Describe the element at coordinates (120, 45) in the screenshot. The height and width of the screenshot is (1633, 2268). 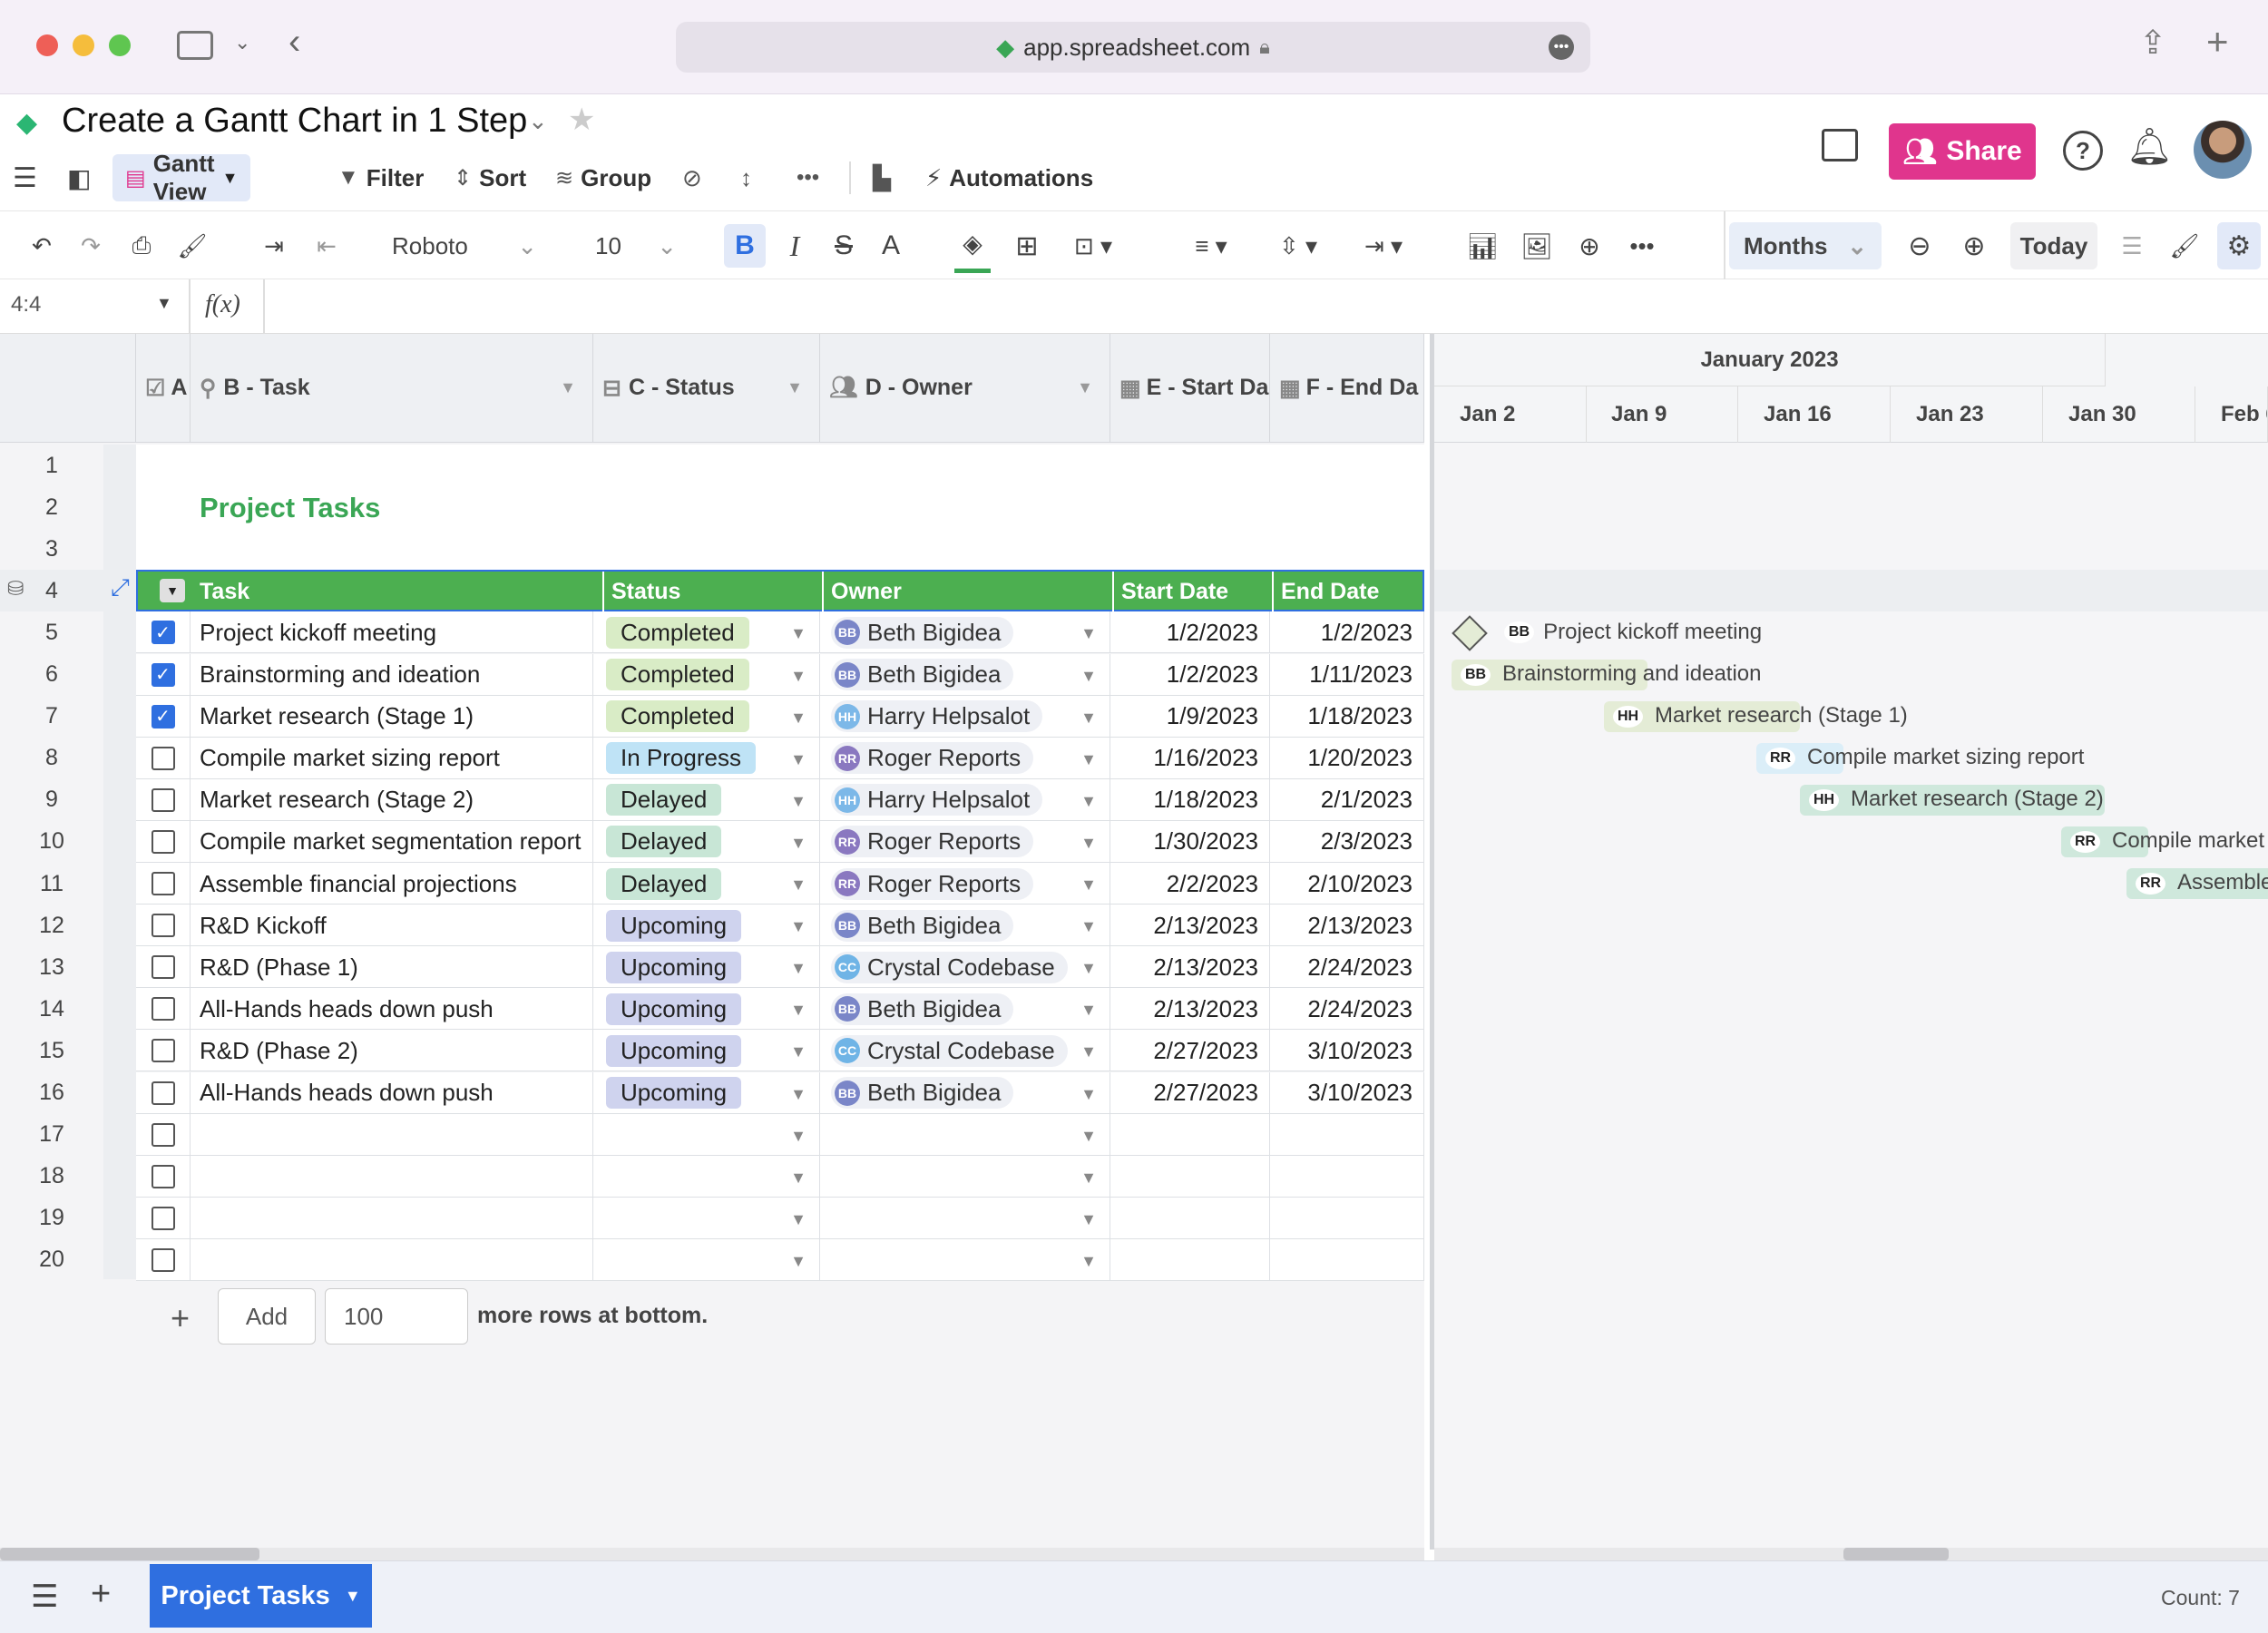
I see `zoom-window-button` at that location.